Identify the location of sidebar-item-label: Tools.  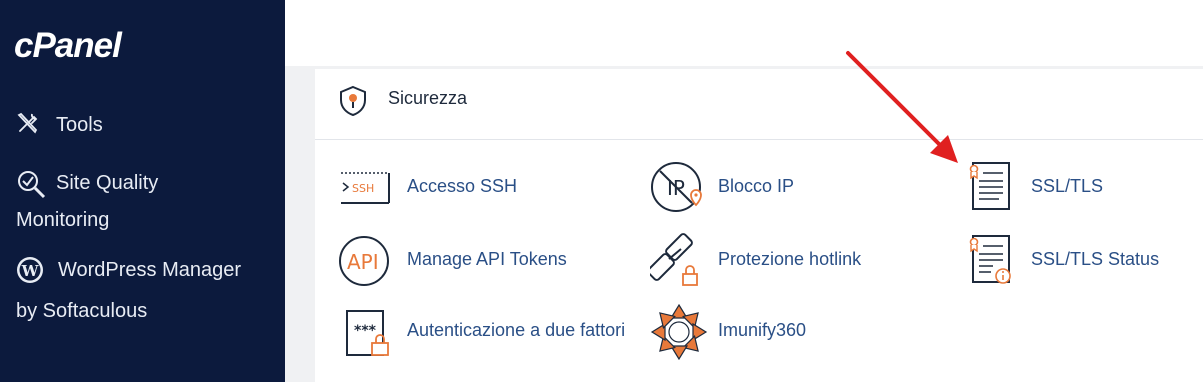
(79, 125).